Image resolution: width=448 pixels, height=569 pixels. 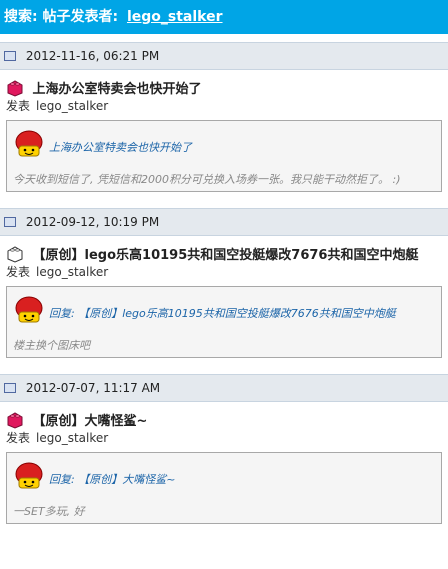 What do you see at coordinates (49, 511) in the screenshot?
I see `preview-text: 一SET多玩, 好` at bounding box center [49, 511].